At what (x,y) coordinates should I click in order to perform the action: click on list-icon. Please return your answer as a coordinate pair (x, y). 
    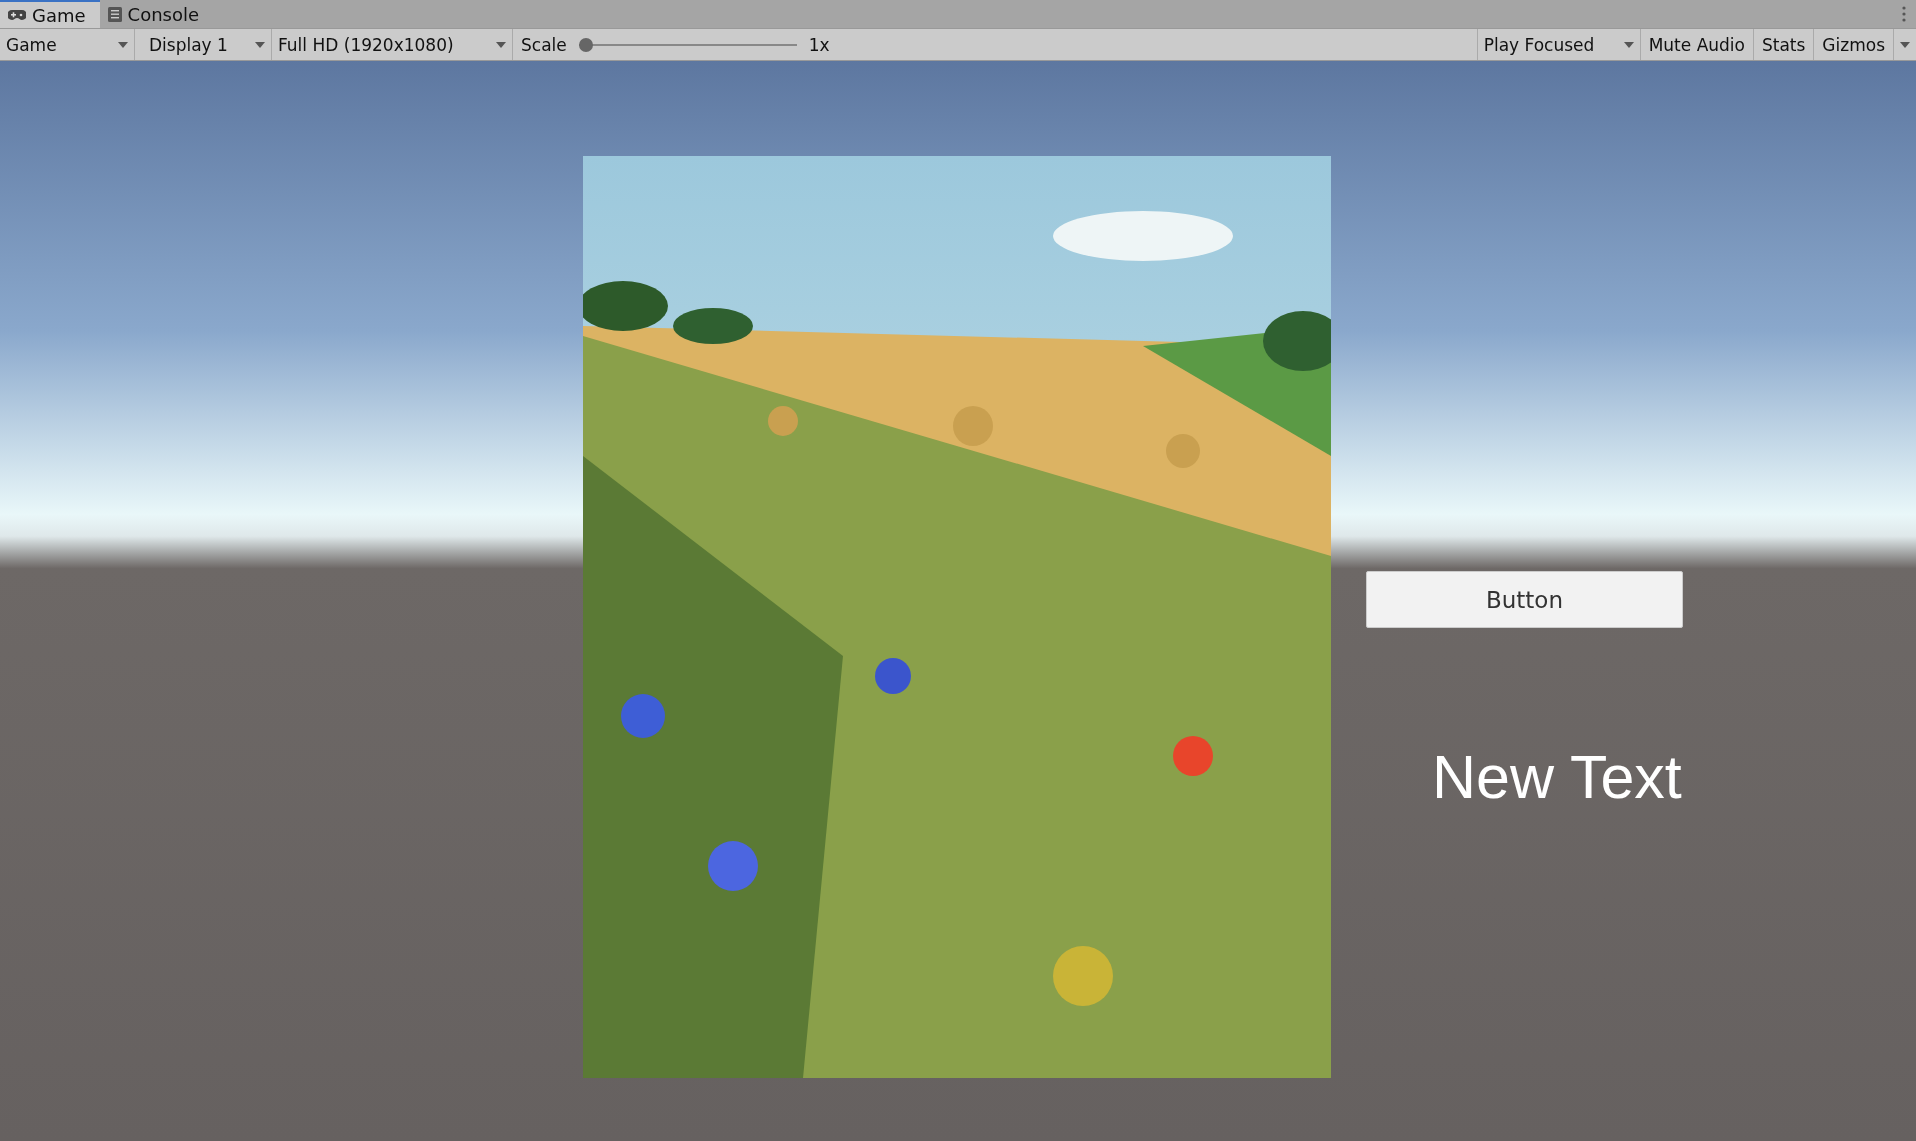
    Looking at the image, I should click on (114, 14).